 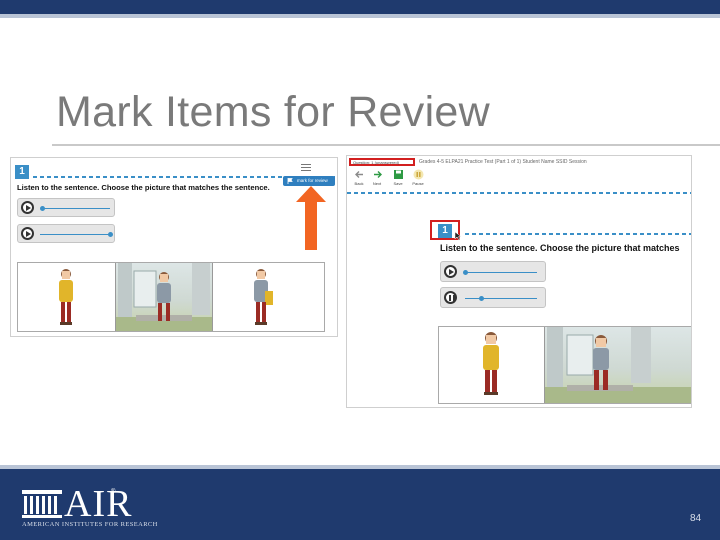 I want to click on question-select-value: Question: 1 (unanswered), so click(x=376, y=162).